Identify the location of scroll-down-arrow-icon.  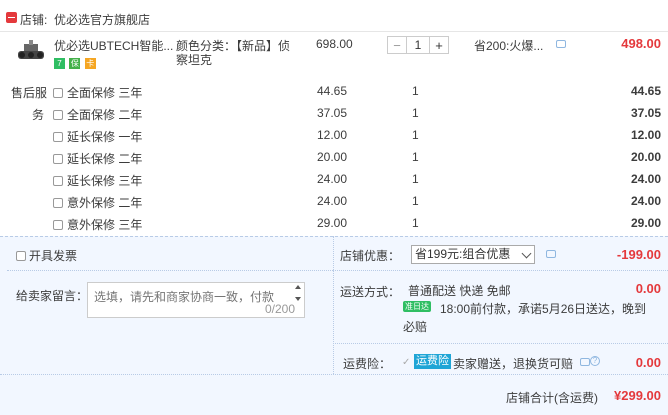
(298, 299).